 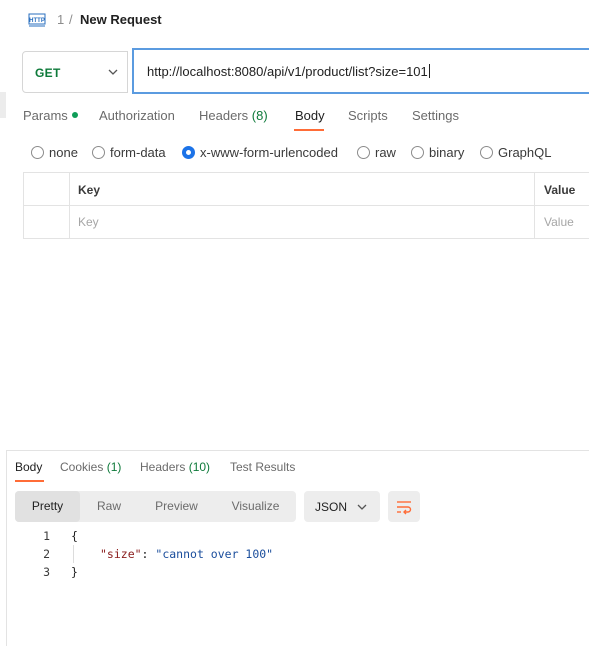 I want to click on tab-headers: Headers (8), so click(x=233, y=115).